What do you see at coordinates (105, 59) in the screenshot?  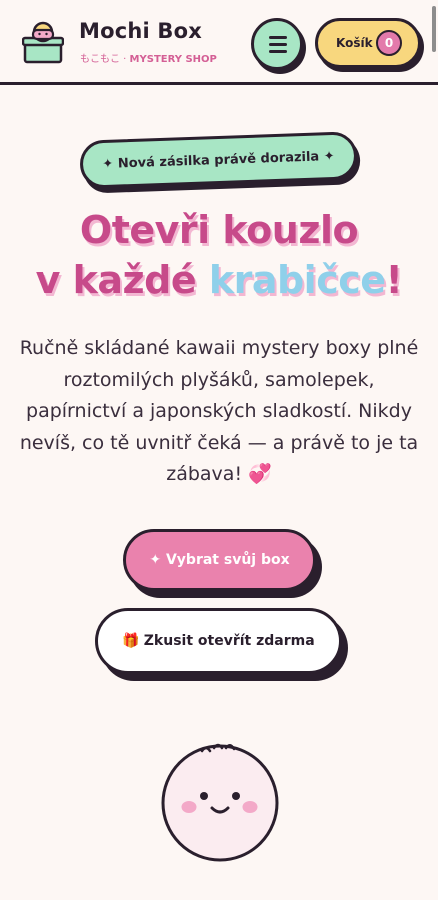 I see `brand-subtitle-jp: もこもこ ·` at bounding box center [105, 59].